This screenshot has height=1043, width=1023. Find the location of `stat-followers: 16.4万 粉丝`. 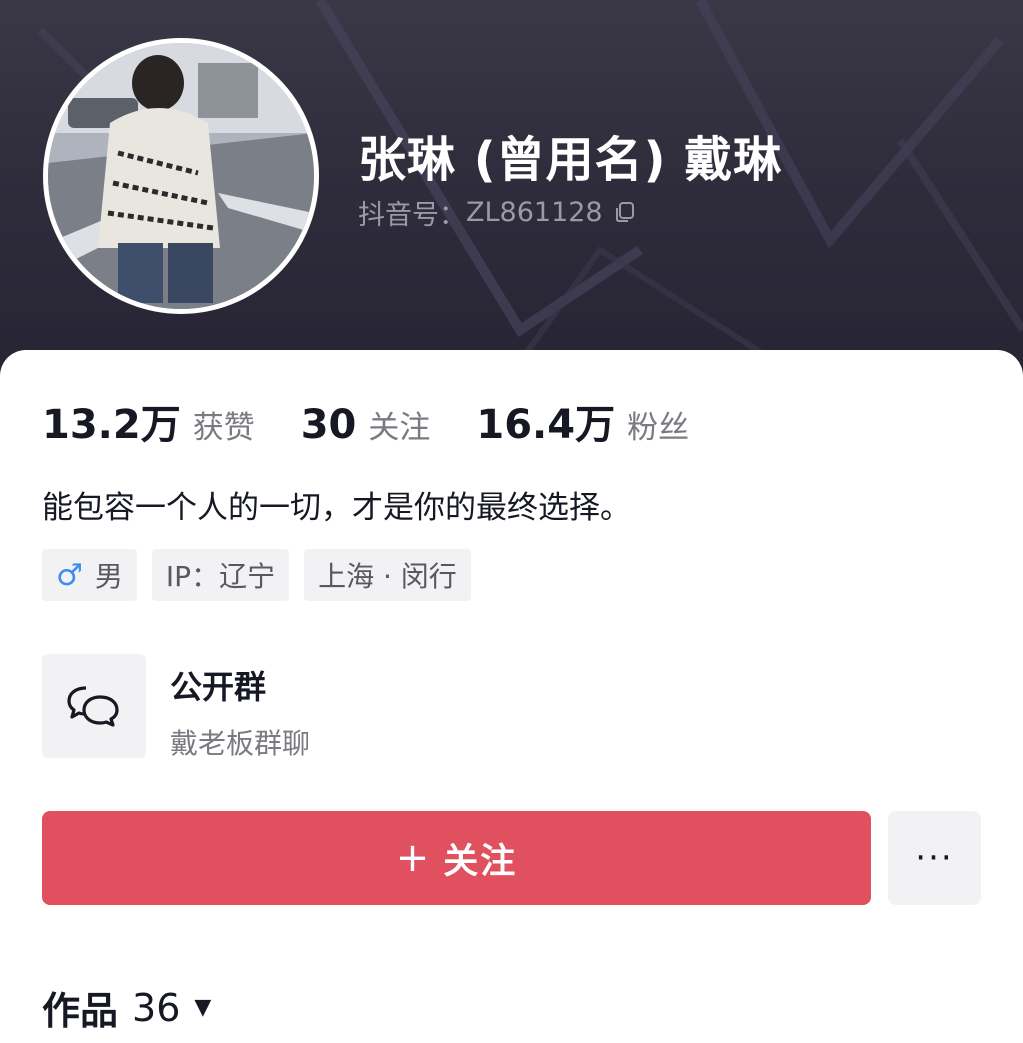

stat-followers: 16.4万 粉丝 is located at coordinates (582, 421).